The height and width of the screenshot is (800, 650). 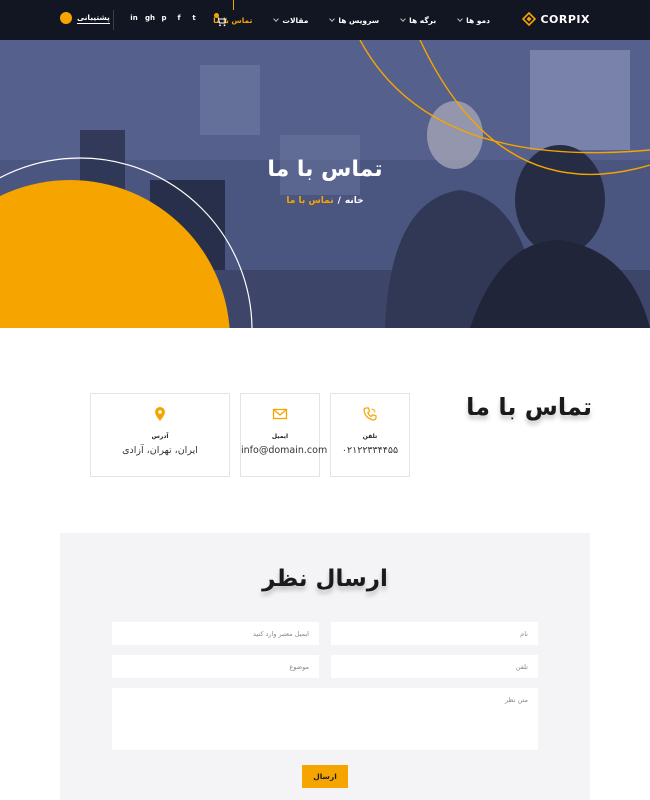 I want to click on card-label: آدرس, so click(x=160, y=436).